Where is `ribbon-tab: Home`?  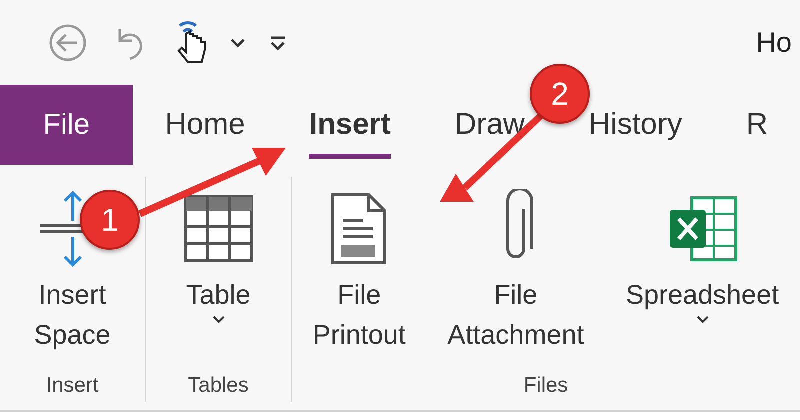
ribbon-tab: Home is located at coordinates (205, 125).